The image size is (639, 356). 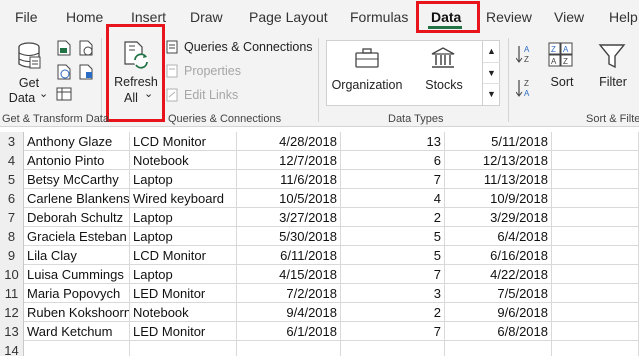 What do you see at coordinates (86, 72) in the screenshot?
I see `existing-connections-icon` at bounding box center [86, 72].